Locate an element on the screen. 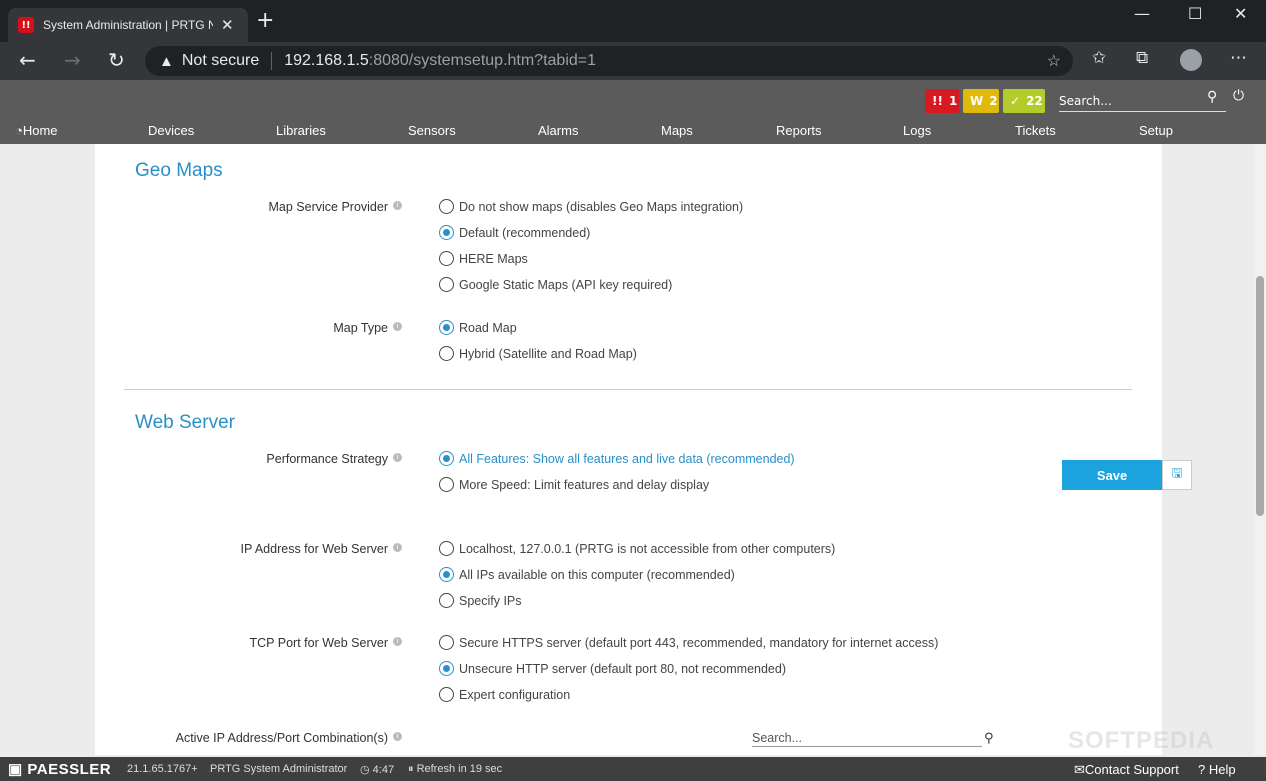 This screenshot has height=781, width=1266. contact-support-link: ✉Contact Support is located at coordinates (1126, 770).